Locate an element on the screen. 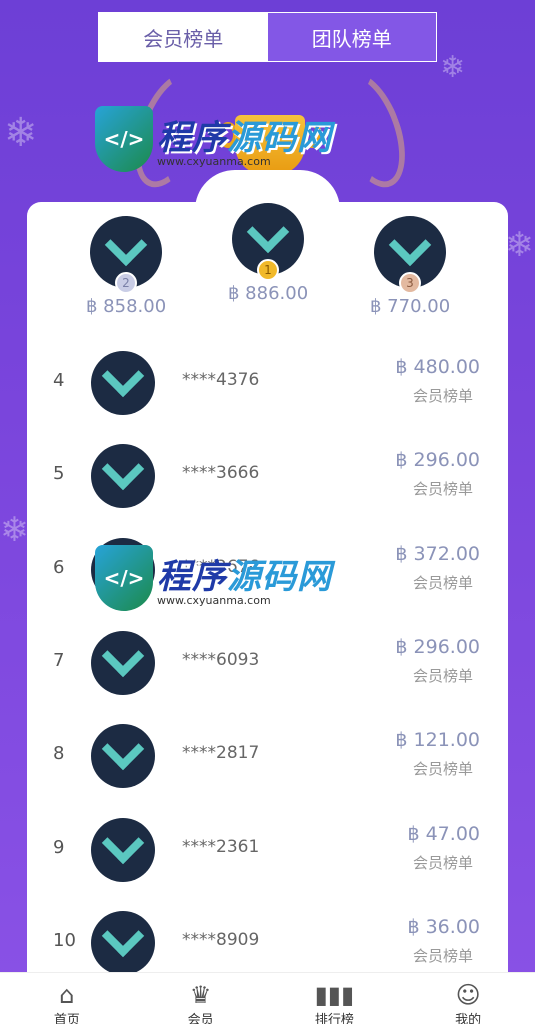  user-id: ****2817 is located at coordinates (221, 753).